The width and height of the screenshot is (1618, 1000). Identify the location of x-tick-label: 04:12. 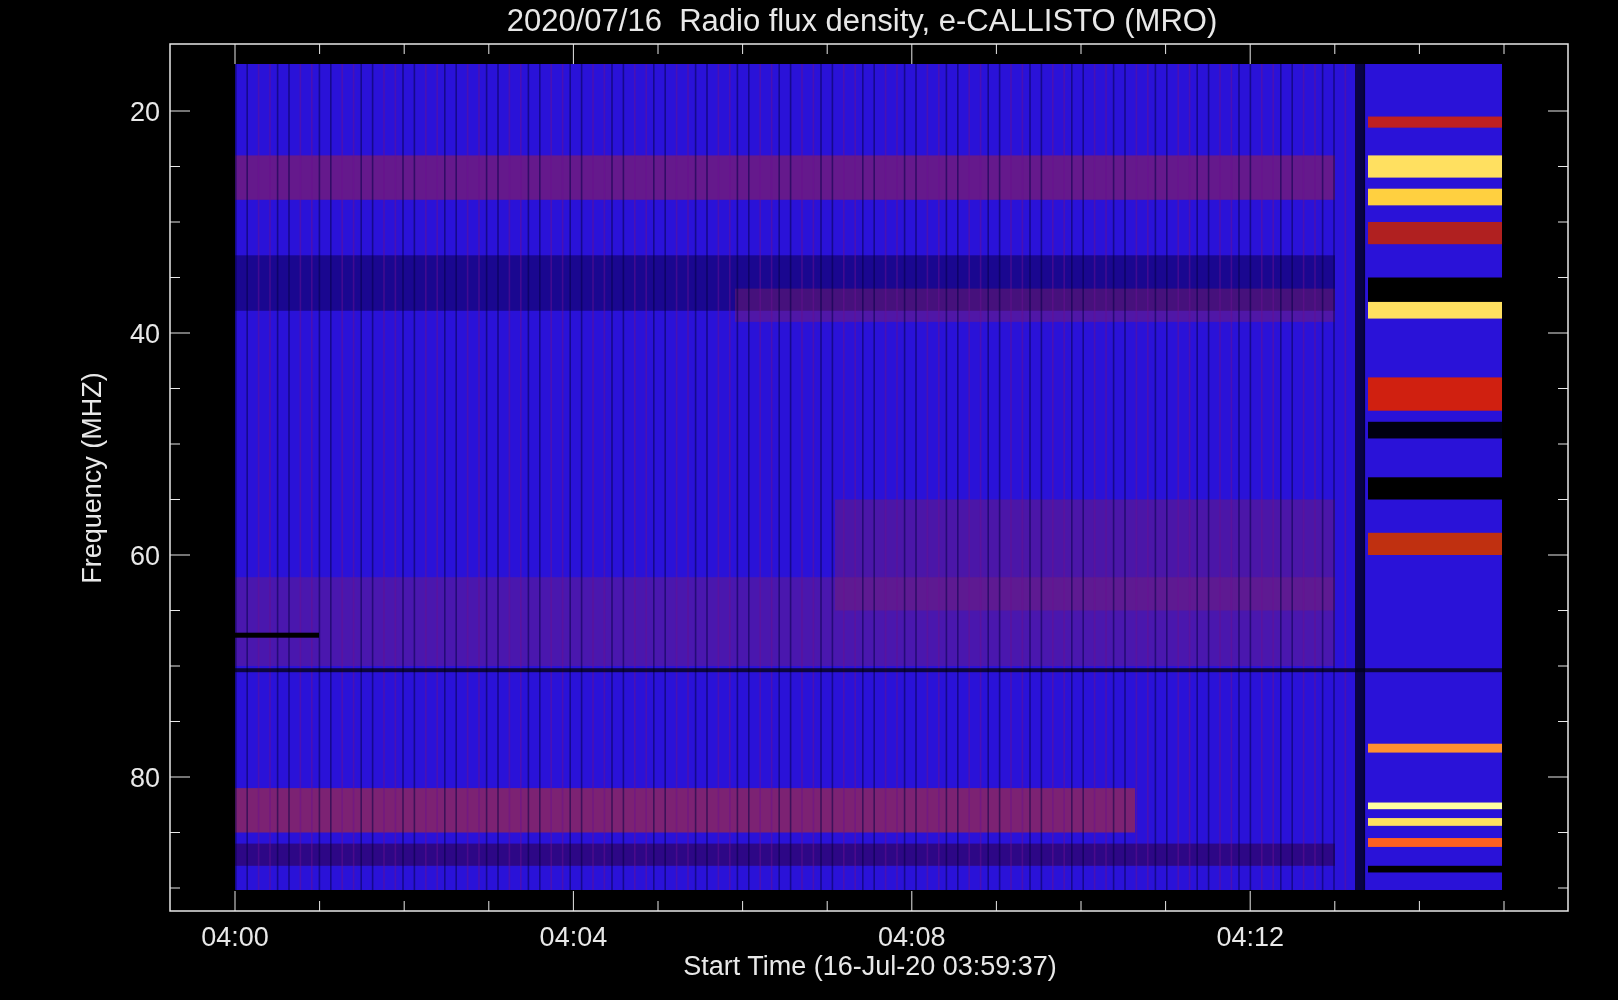
(1250, 937).